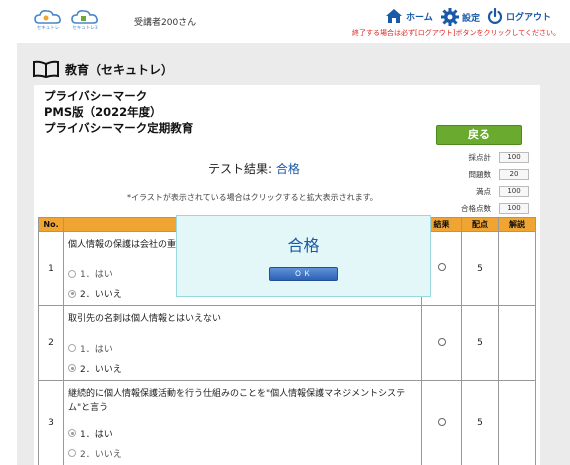 This screenshot has width=570, height=465. What do you see at coordinates (51, 422) in the screenshot?
I see `row-no: 3` at bounding box center [51, 422].